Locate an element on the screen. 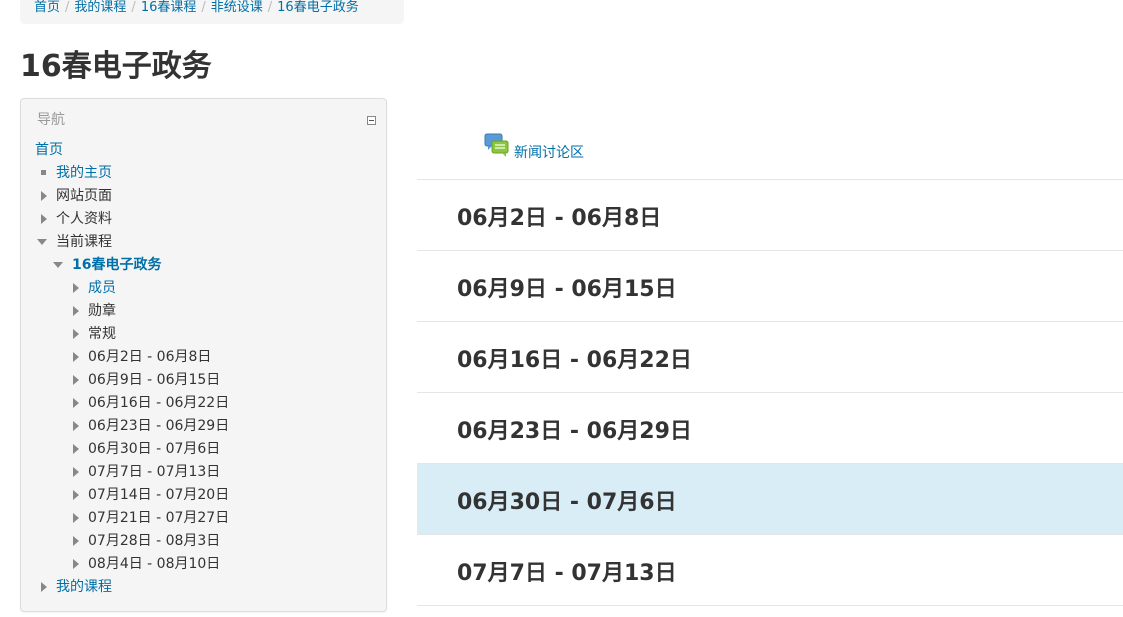  nav-week: 08月4日 - 08月10日 is located at coordinates (146, 564).